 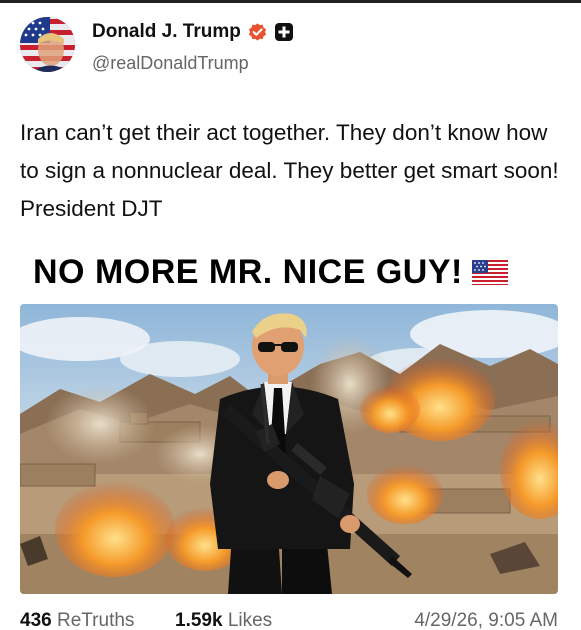 What do you see at coordinates (290, 1) in the screenshot?
I see `top-divider` at bounding box center [290, 1].